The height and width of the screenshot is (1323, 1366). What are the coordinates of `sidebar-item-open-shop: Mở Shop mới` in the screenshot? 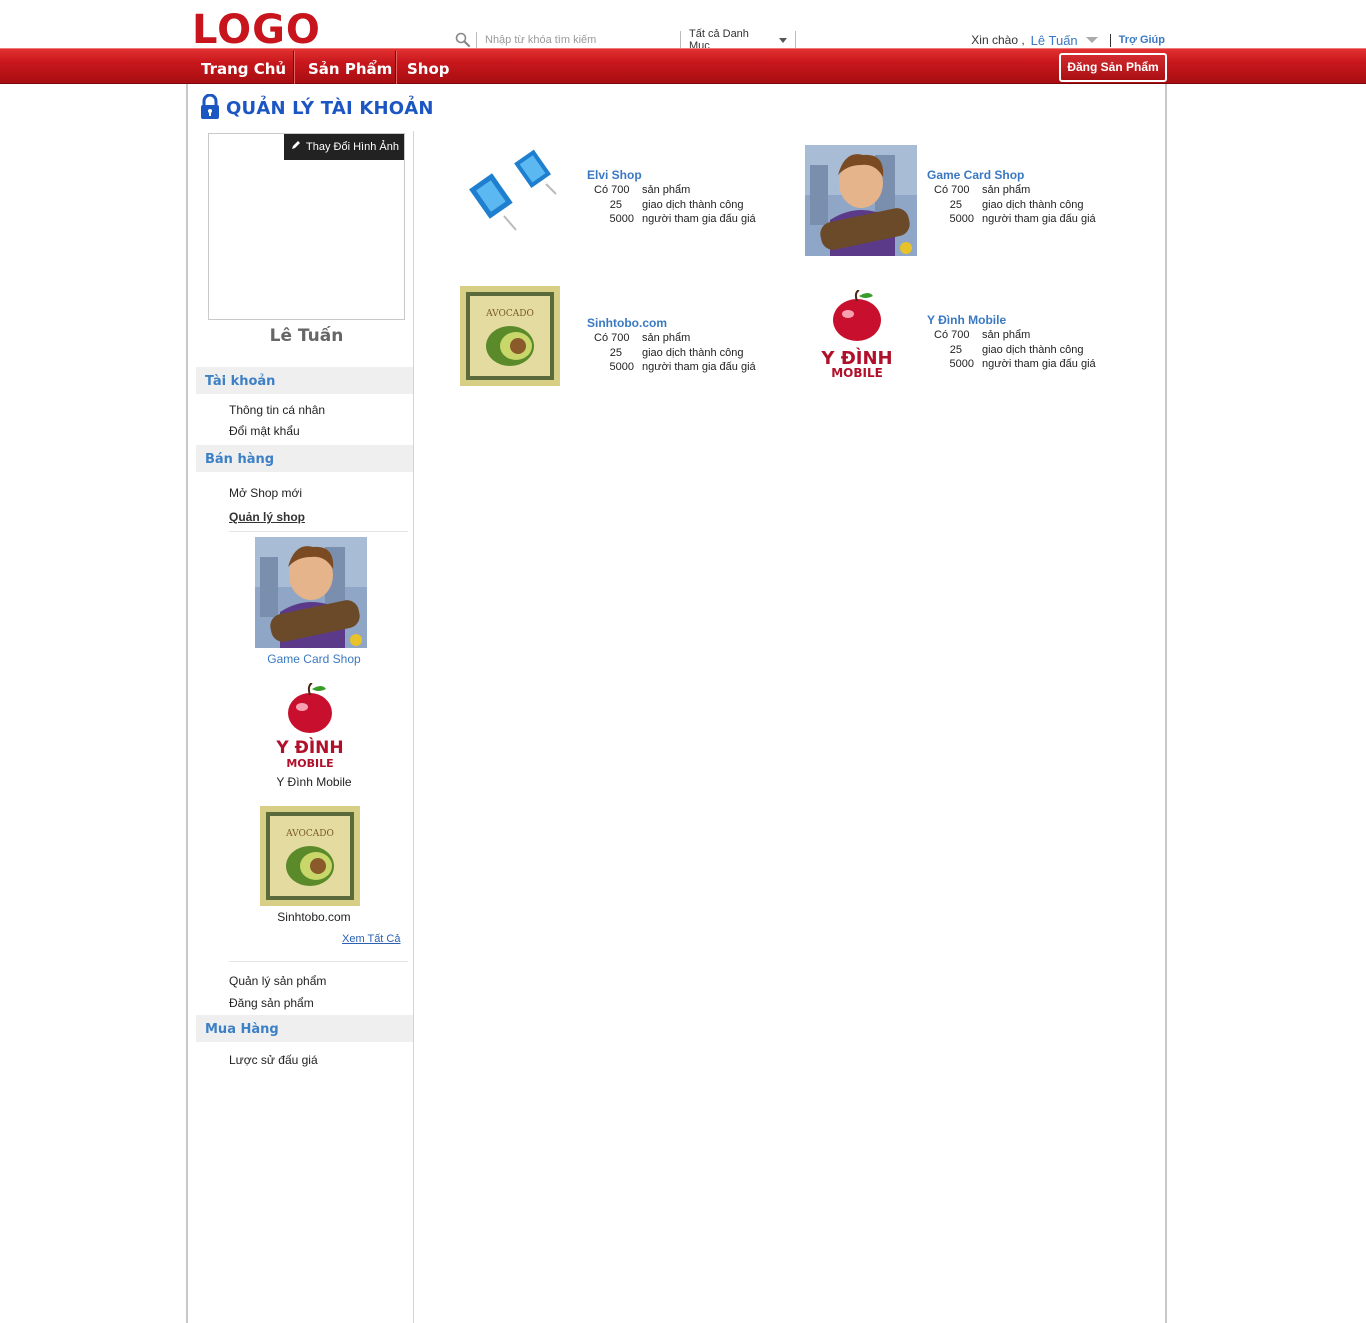 It's located at (265, 493).